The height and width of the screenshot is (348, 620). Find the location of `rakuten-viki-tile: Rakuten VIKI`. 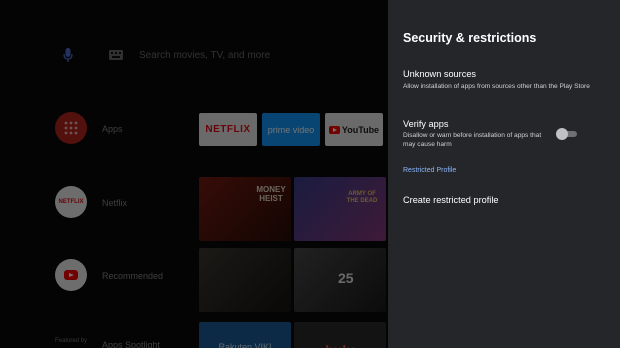

rakuten-viki-tile: Rakuten VIKI is located at coordinates (245, 335).